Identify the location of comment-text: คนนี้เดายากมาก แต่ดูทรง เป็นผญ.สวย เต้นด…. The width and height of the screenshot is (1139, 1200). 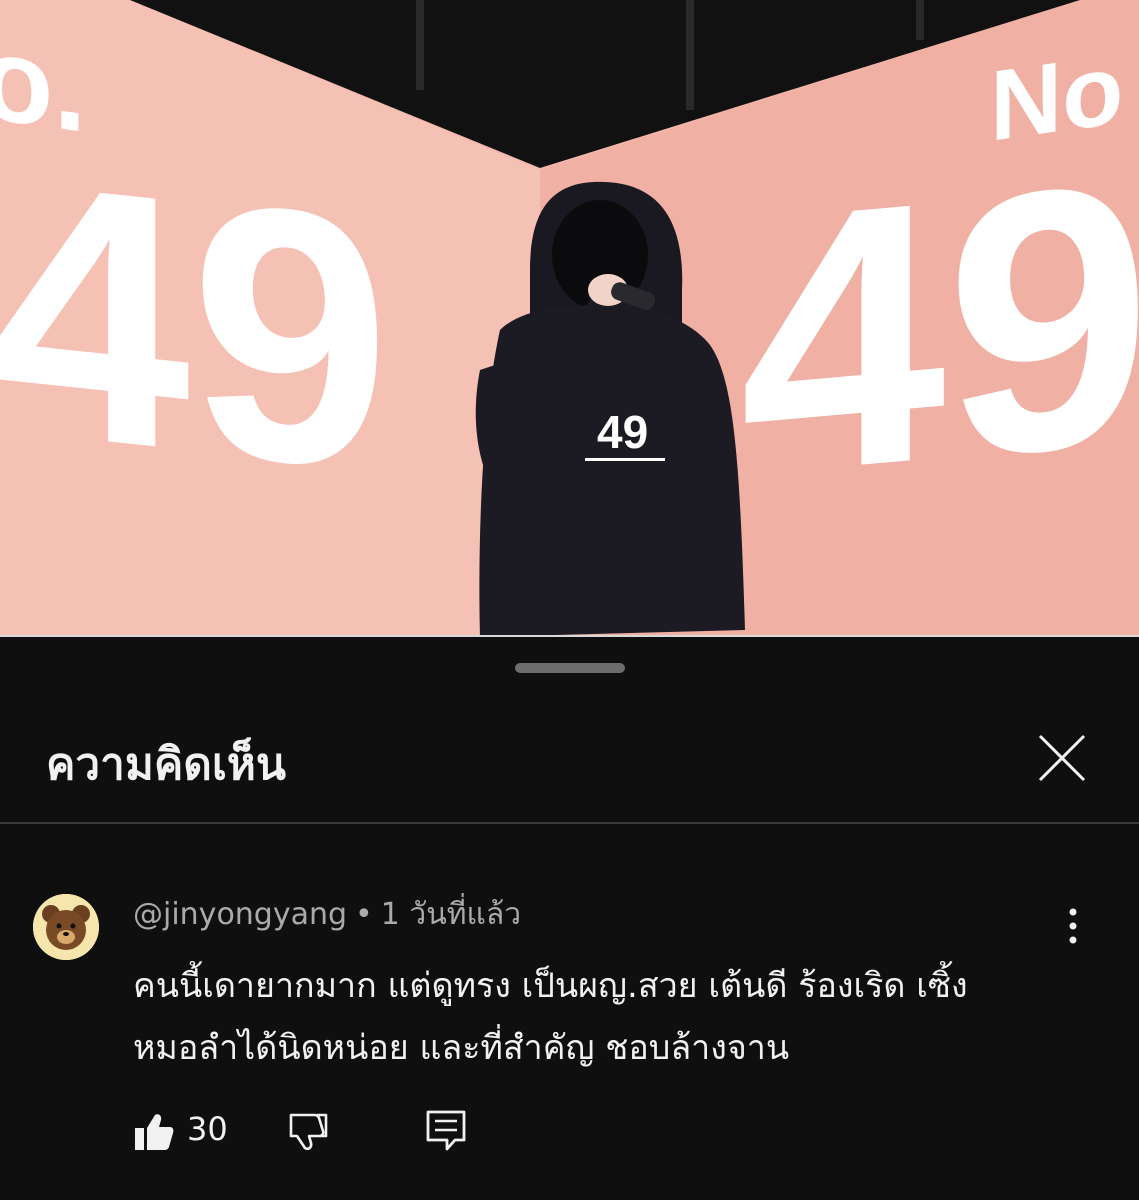
(608, 1017).